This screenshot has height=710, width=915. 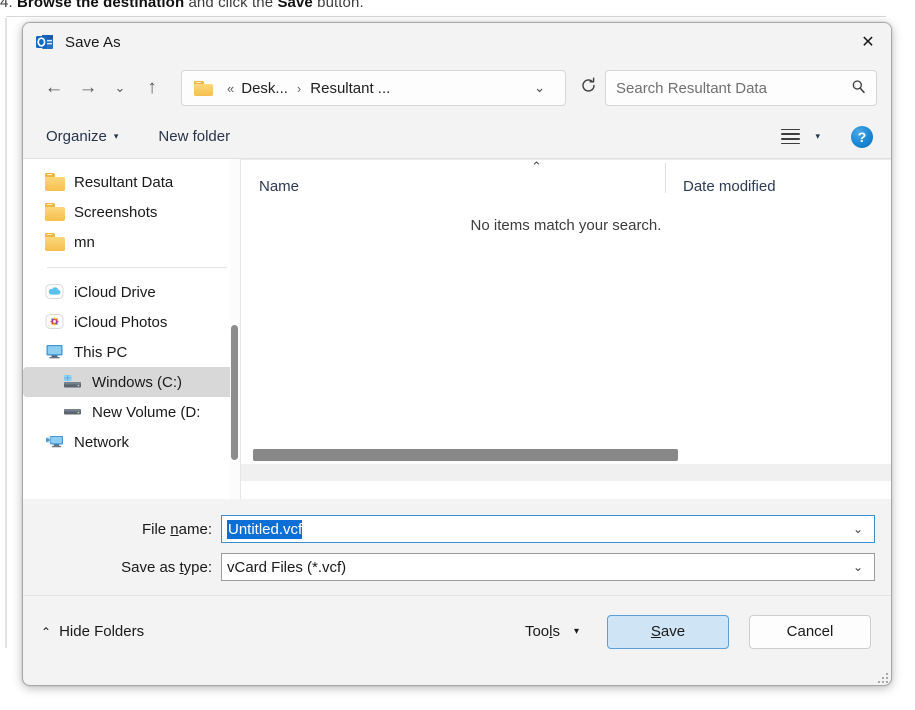 I want to click on tools-label: Tools, so click(x=542, y=631).